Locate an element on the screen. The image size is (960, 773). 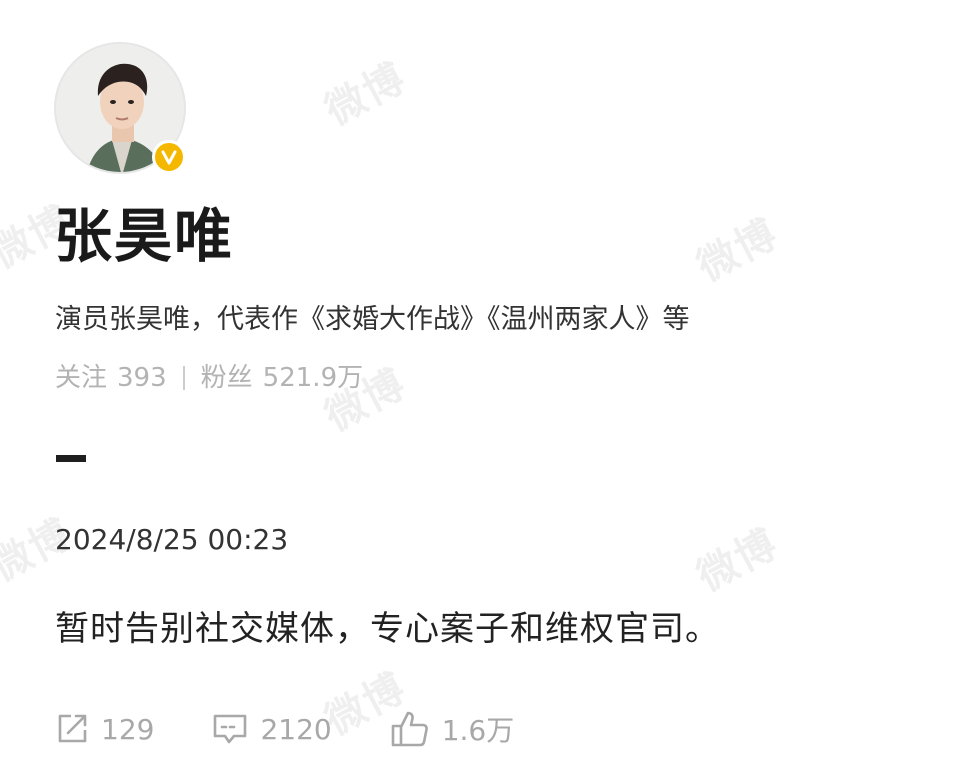
verified-v-icon is located at coordinates (169, 157).